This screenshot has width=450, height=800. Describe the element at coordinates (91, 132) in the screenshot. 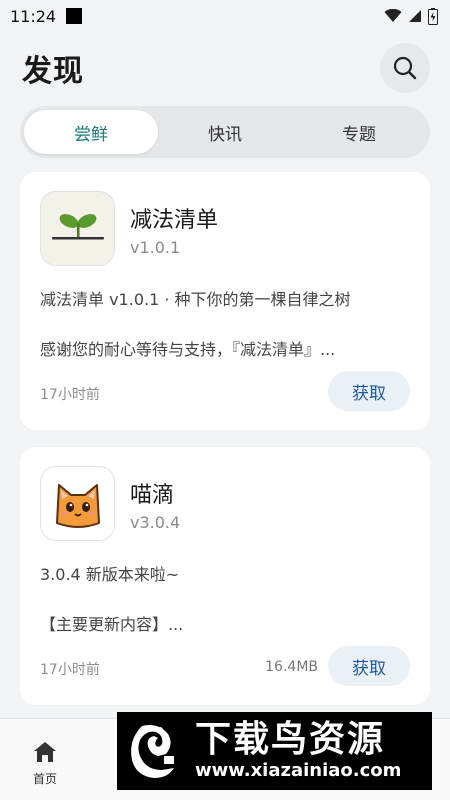

I see `tab-try-new: 尝鲜` at that location.